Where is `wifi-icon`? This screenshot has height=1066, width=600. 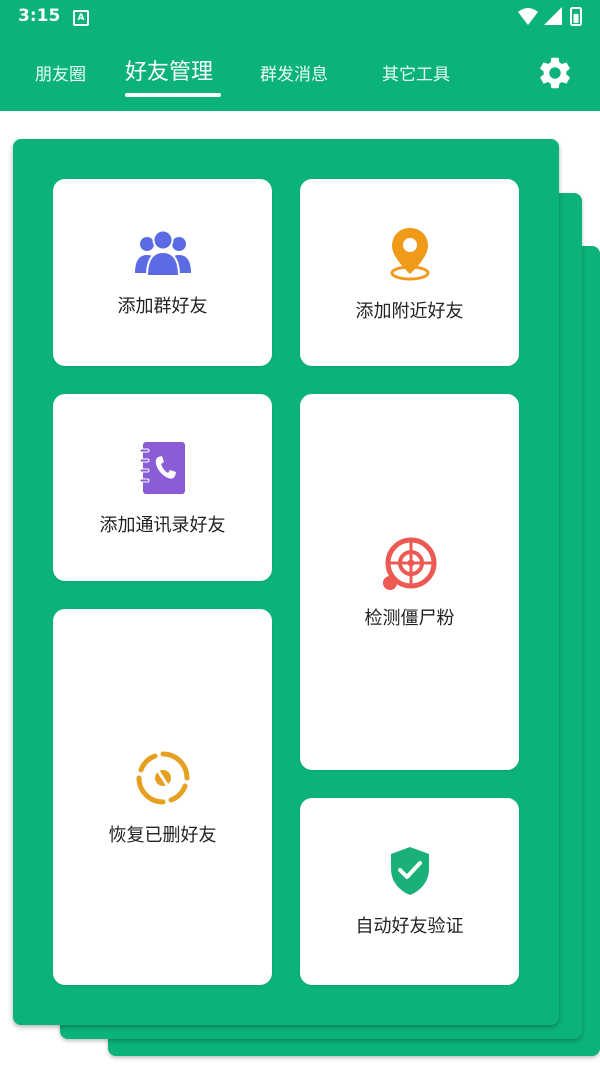
wifi-icon is located at coordinates (528, 16).